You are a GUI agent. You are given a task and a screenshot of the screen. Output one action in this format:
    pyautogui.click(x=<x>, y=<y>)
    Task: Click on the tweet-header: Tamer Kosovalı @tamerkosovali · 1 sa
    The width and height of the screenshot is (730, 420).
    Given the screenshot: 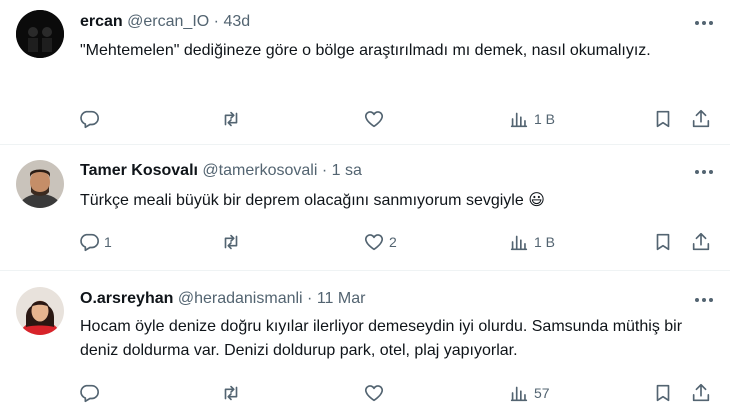 What is the action you would take?
    pyautogui.click(x=221, y=171)
    